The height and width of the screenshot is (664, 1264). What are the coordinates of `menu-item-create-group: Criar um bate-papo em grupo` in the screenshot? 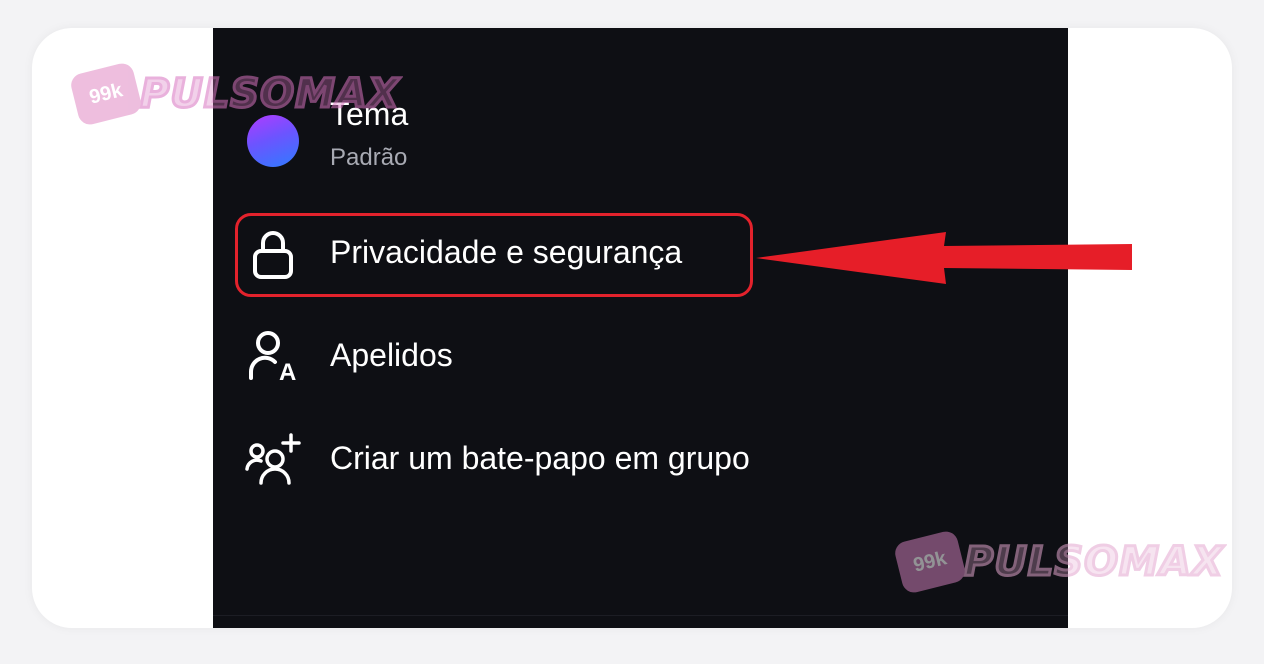 It's located at (640, 460).